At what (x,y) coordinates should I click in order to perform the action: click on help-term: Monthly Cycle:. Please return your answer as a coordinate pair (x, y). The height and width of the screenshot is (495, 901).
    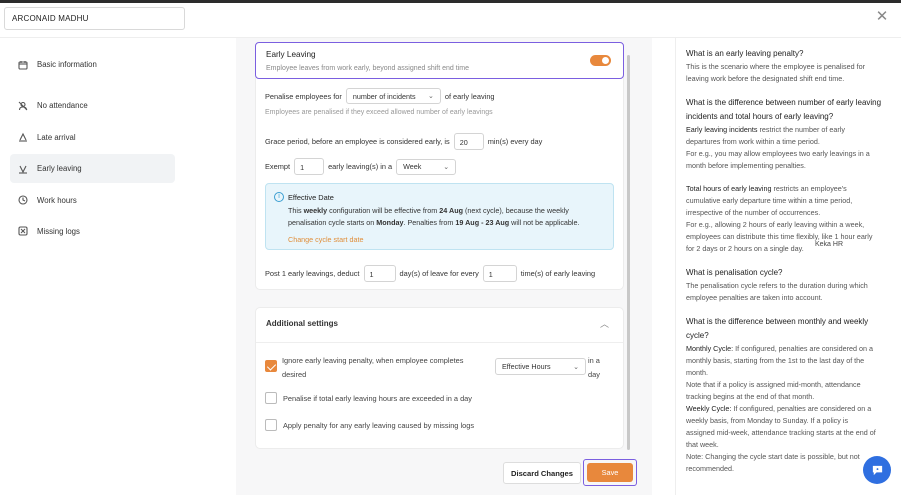
    Looking at the image, I should click on (710, 348).